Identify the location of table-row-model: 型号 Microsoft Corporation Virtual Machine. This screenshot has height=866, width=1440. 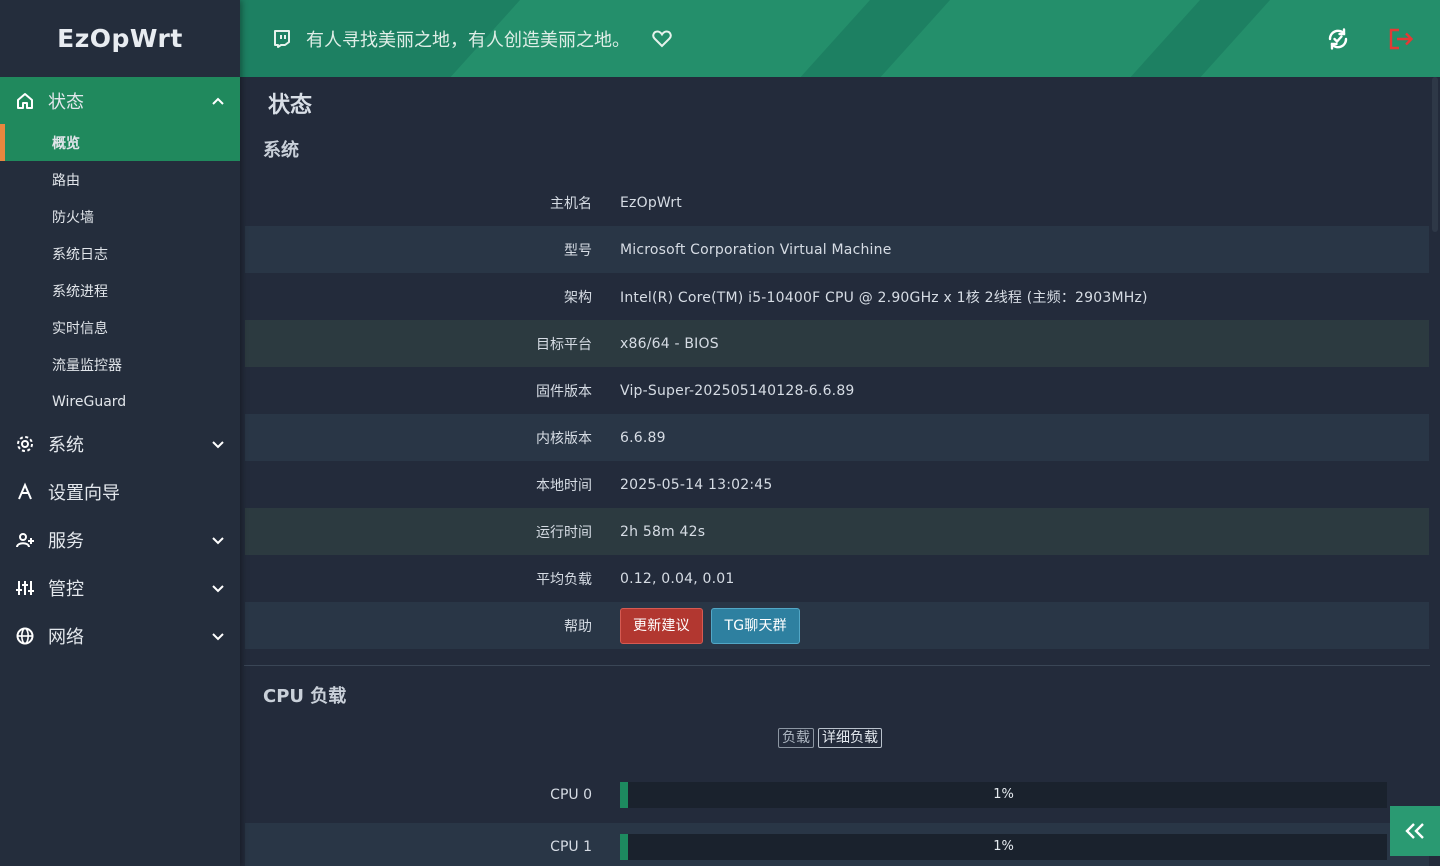
(837, 249).